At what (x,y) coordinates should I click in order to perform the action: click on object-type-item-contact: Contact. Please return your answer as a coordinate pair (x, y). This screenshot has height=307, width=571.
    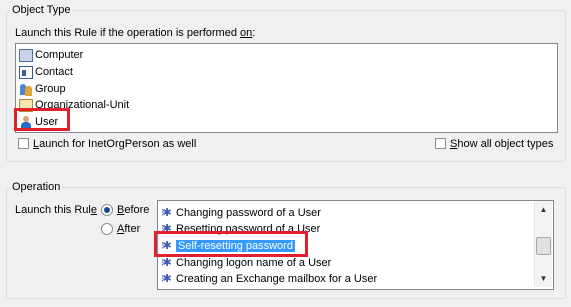
    Looking at the image, I should click on (46, 72).